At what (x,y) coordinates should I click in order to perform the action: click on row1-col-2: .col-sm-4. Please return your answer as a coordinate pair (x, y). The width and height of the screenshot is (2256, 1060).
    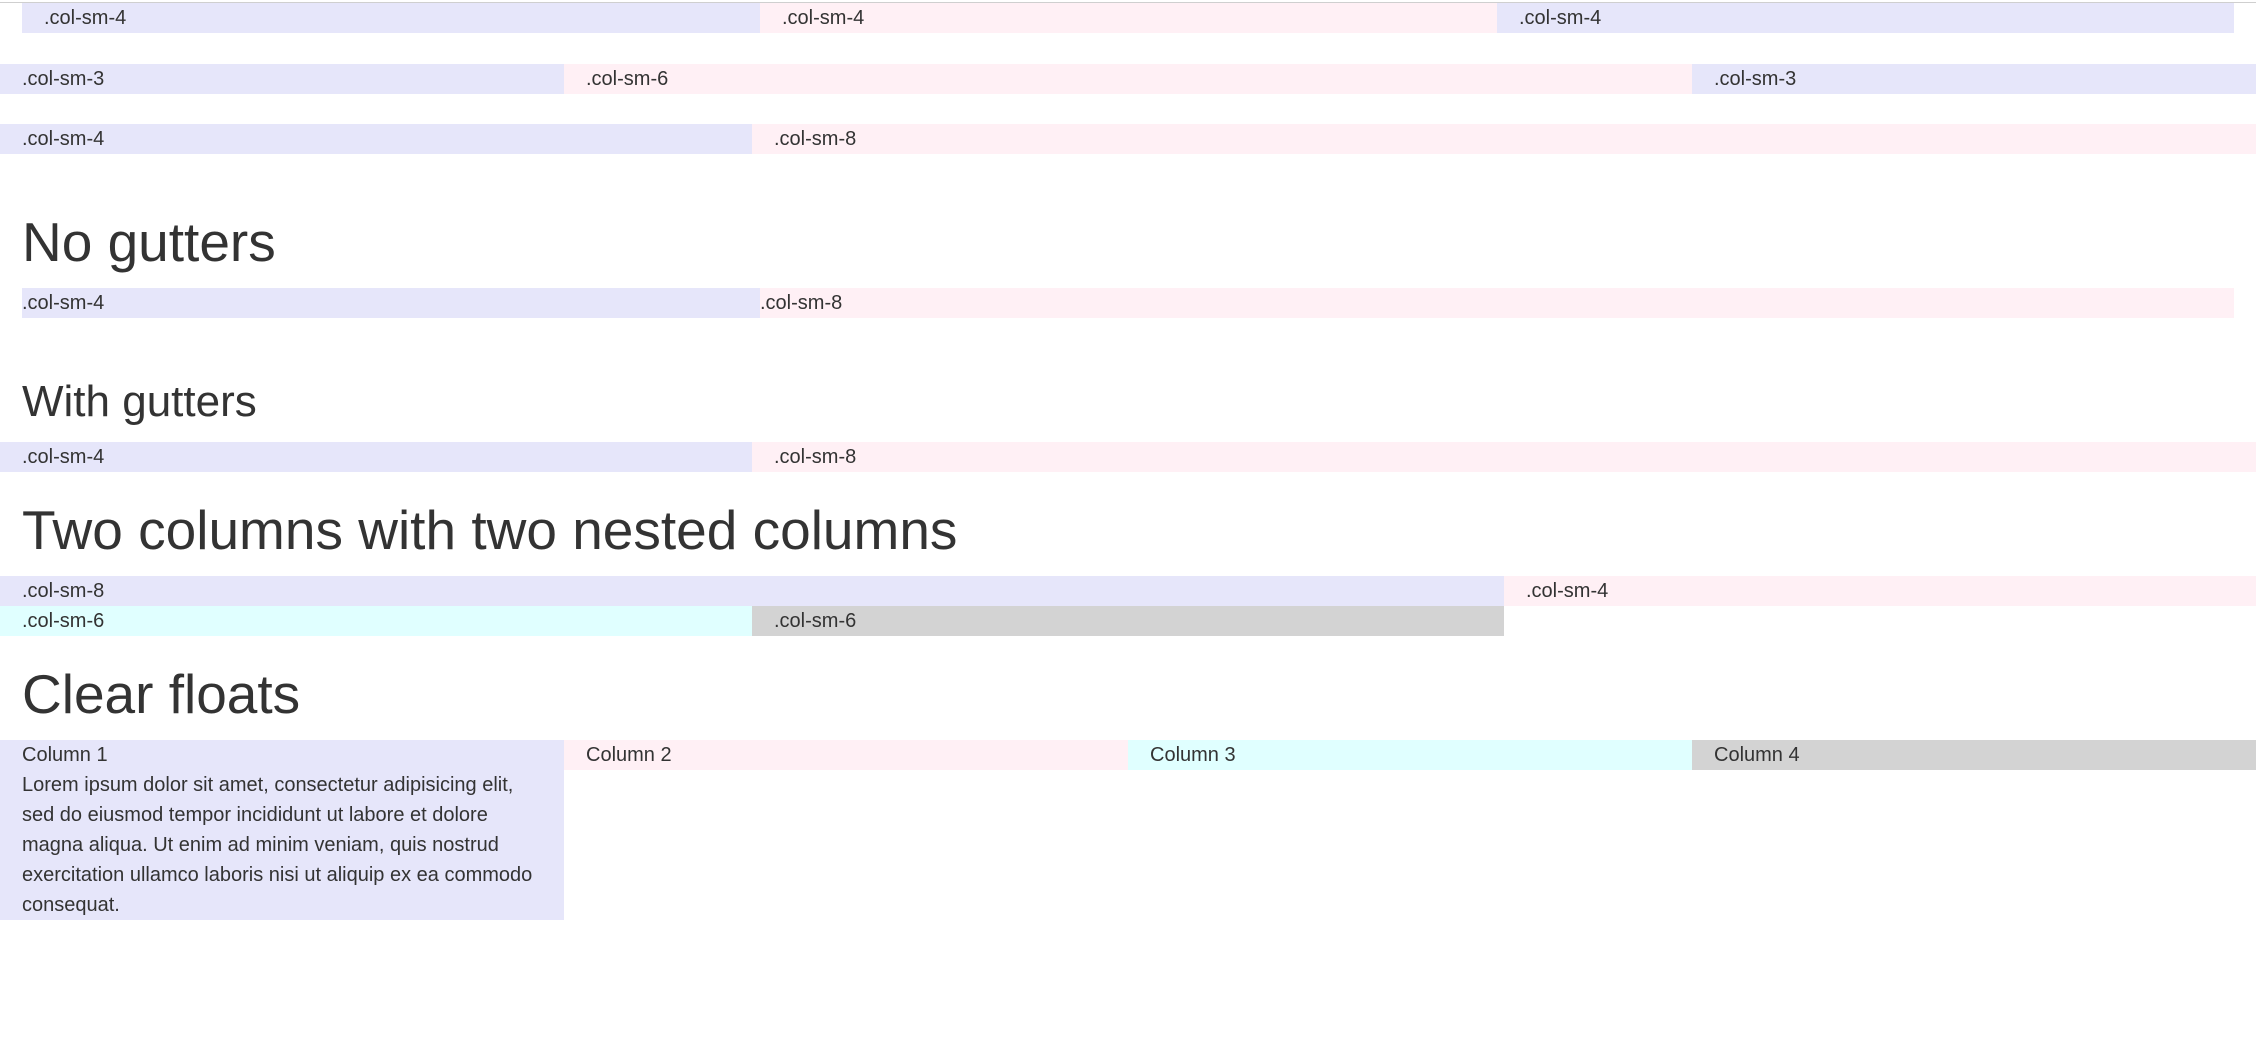
    Looking at the image, I should click on (1128, 18).